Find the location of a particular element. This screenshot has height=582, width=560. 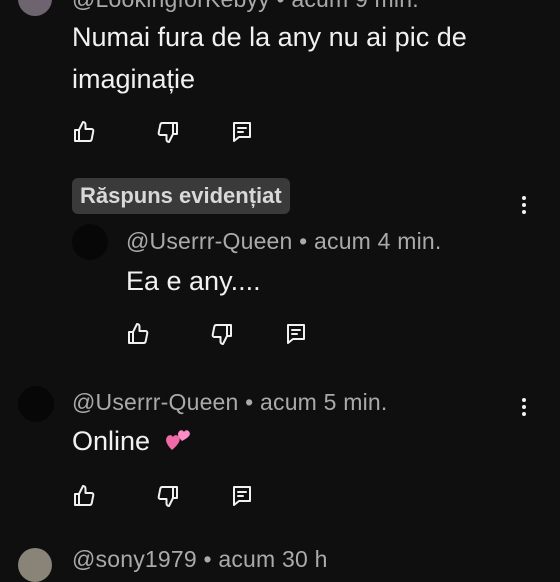

comment-text: Online is located at coordinates (132, 441).